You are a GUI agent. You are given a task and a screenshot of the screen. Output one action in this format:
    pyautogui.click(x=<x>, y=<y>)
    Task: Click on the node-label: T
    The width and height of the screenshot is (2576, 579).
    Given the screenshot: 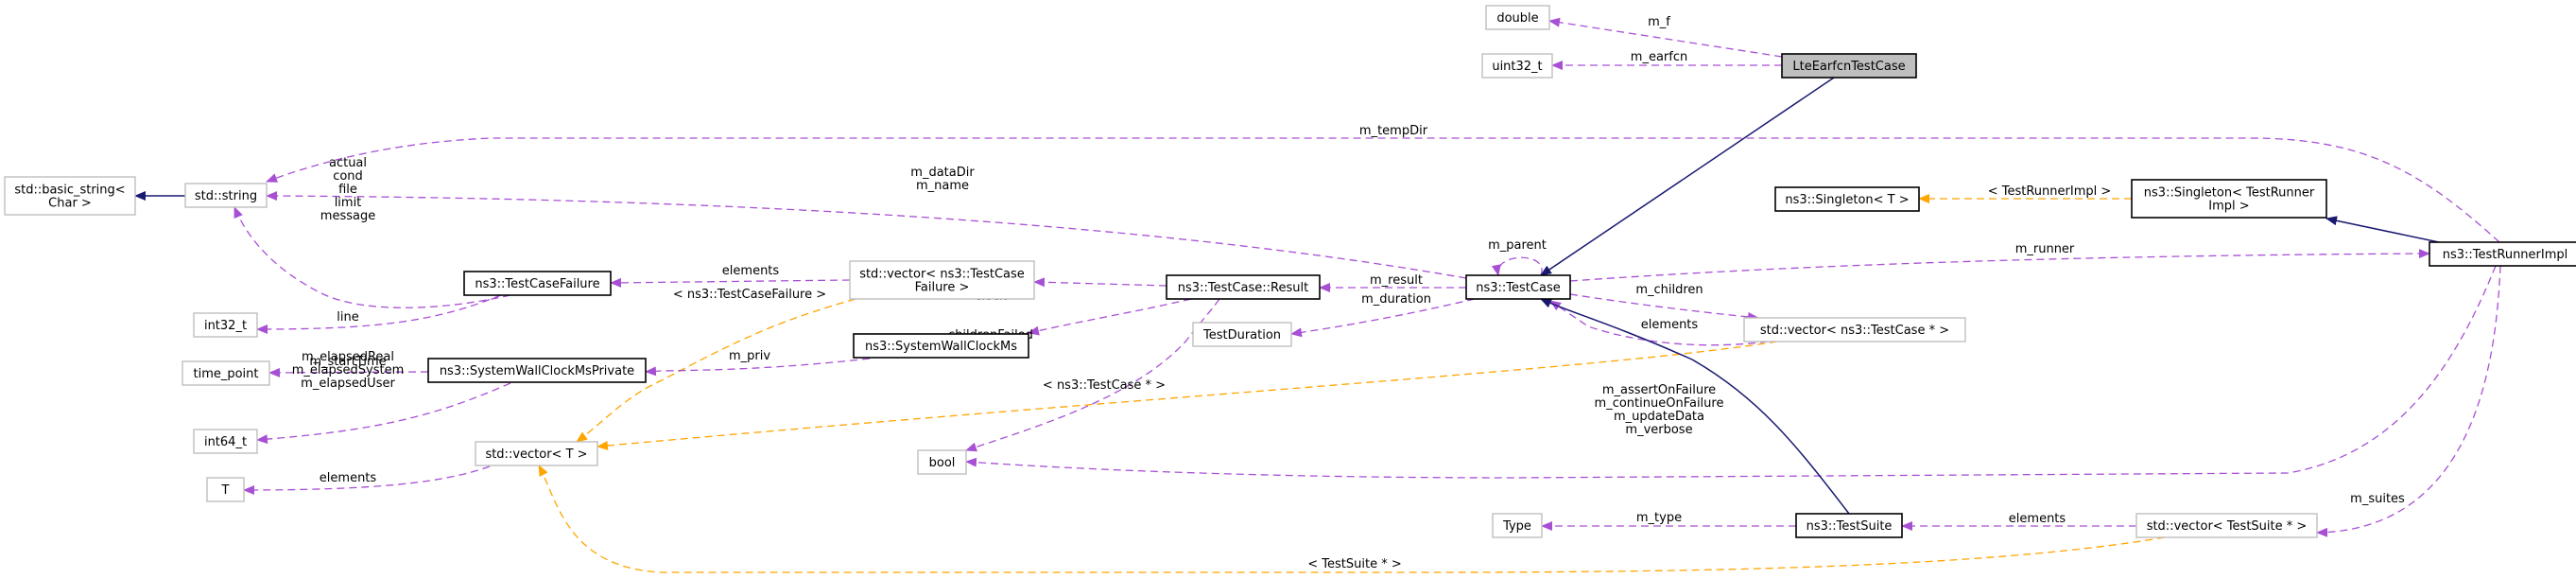 What is the action you would take?
    pyautogui.click(x=225, y=490)
    